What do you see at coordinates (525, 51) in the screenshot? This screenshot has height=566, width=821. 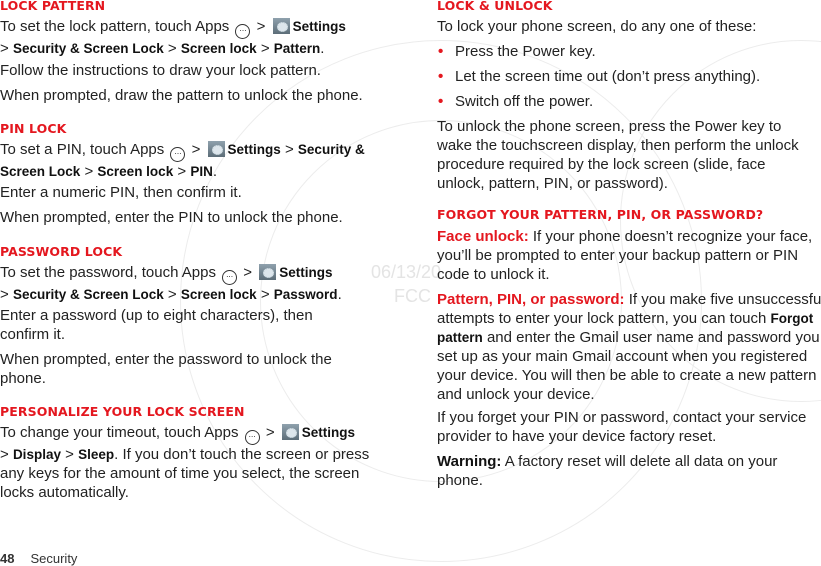 I see `text: Press the Power key.` at bounding box center [525, 51].